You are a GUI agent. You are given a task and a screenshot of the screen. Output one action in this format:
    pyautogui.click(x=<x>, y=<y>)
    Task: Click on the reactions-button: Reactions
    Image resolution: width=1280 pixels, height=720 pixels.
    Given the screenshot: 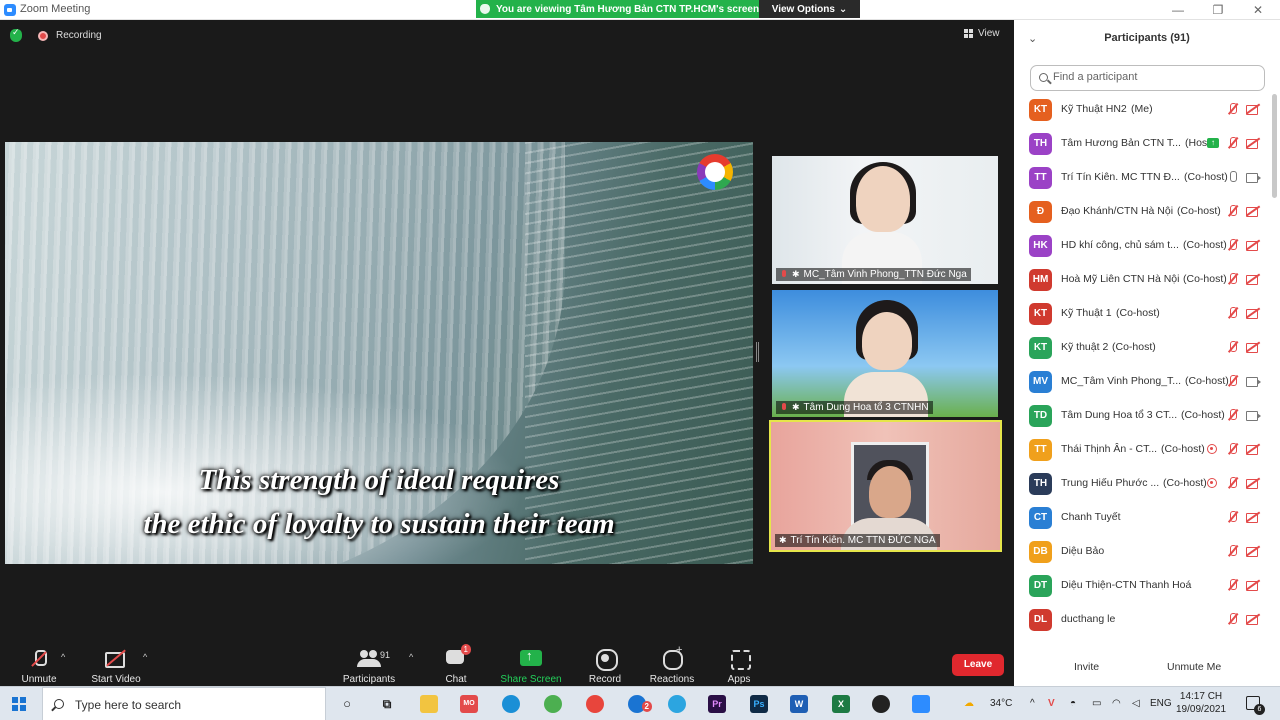 What is the action you would take?
    pyautogui.click(x=672, y=664)
    